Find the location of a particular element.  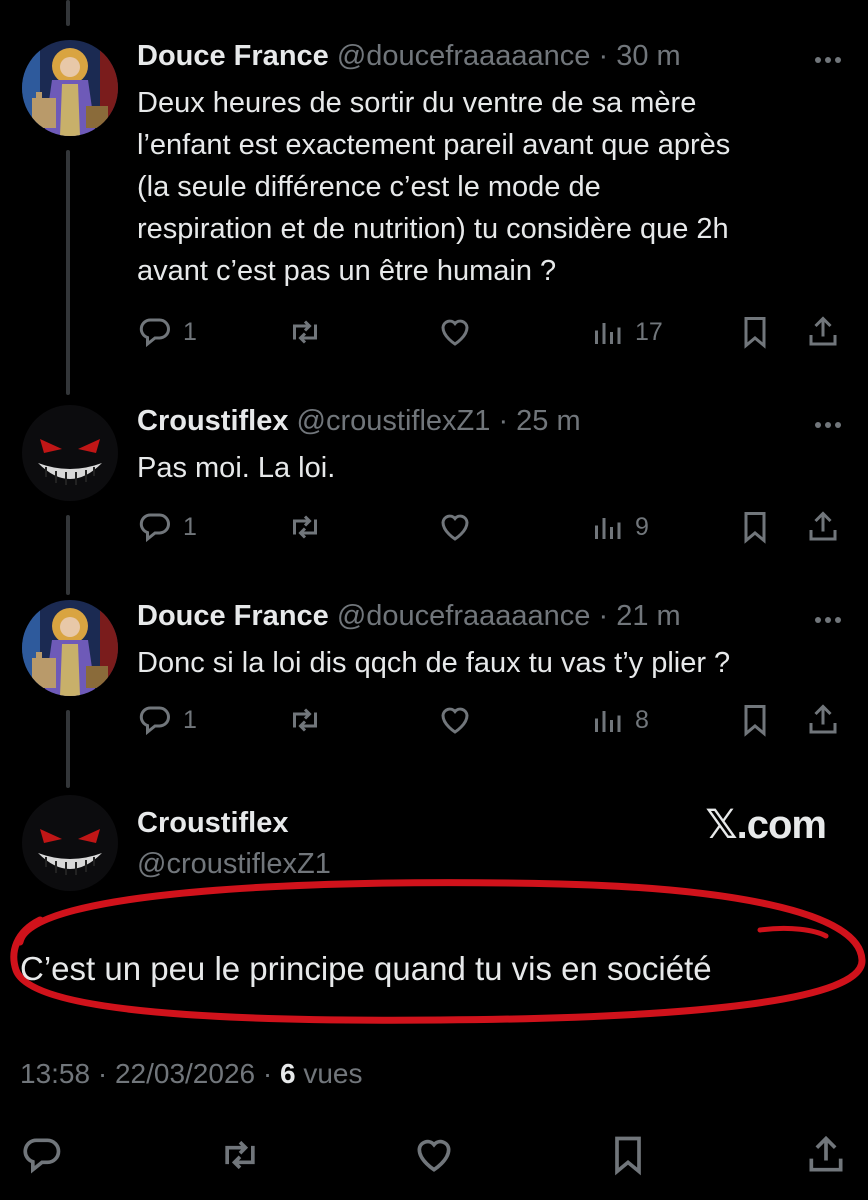

tweet-timestamp: 13:58 · 22/03/2026 · is located at coordinates (150, 1073).